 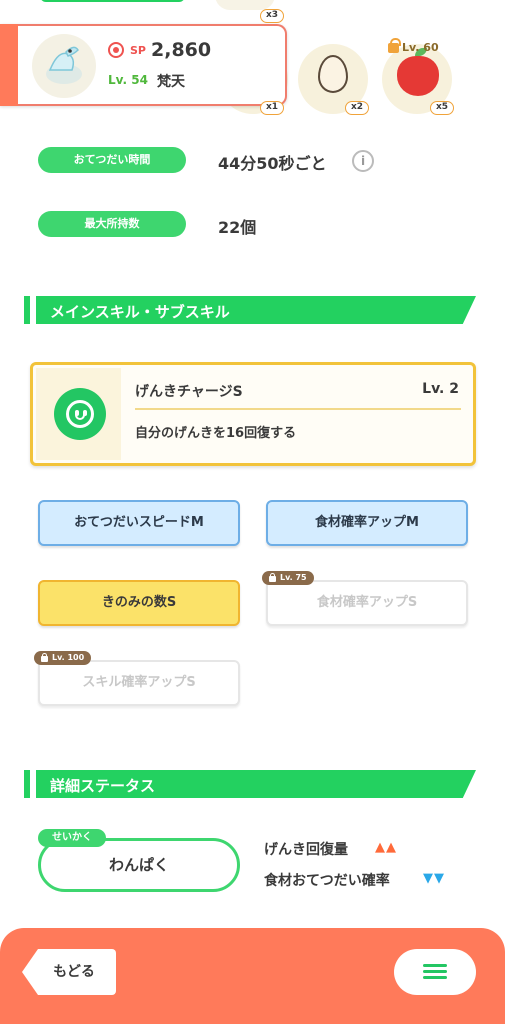 I want to click on max-carry-label: 最大所持数, so click(x=112, y=224).